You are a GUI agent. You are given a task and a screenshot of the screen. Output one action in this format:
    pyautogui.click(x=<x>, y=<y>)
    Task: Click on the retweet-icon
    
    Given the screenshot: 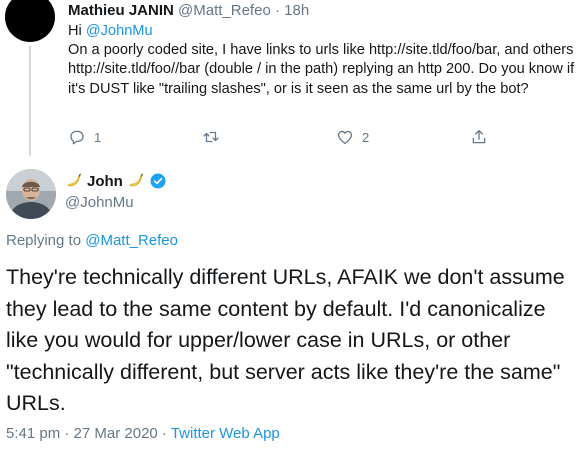 What is the action you would take?
    pyautogui.click(x=211, y=137)
    